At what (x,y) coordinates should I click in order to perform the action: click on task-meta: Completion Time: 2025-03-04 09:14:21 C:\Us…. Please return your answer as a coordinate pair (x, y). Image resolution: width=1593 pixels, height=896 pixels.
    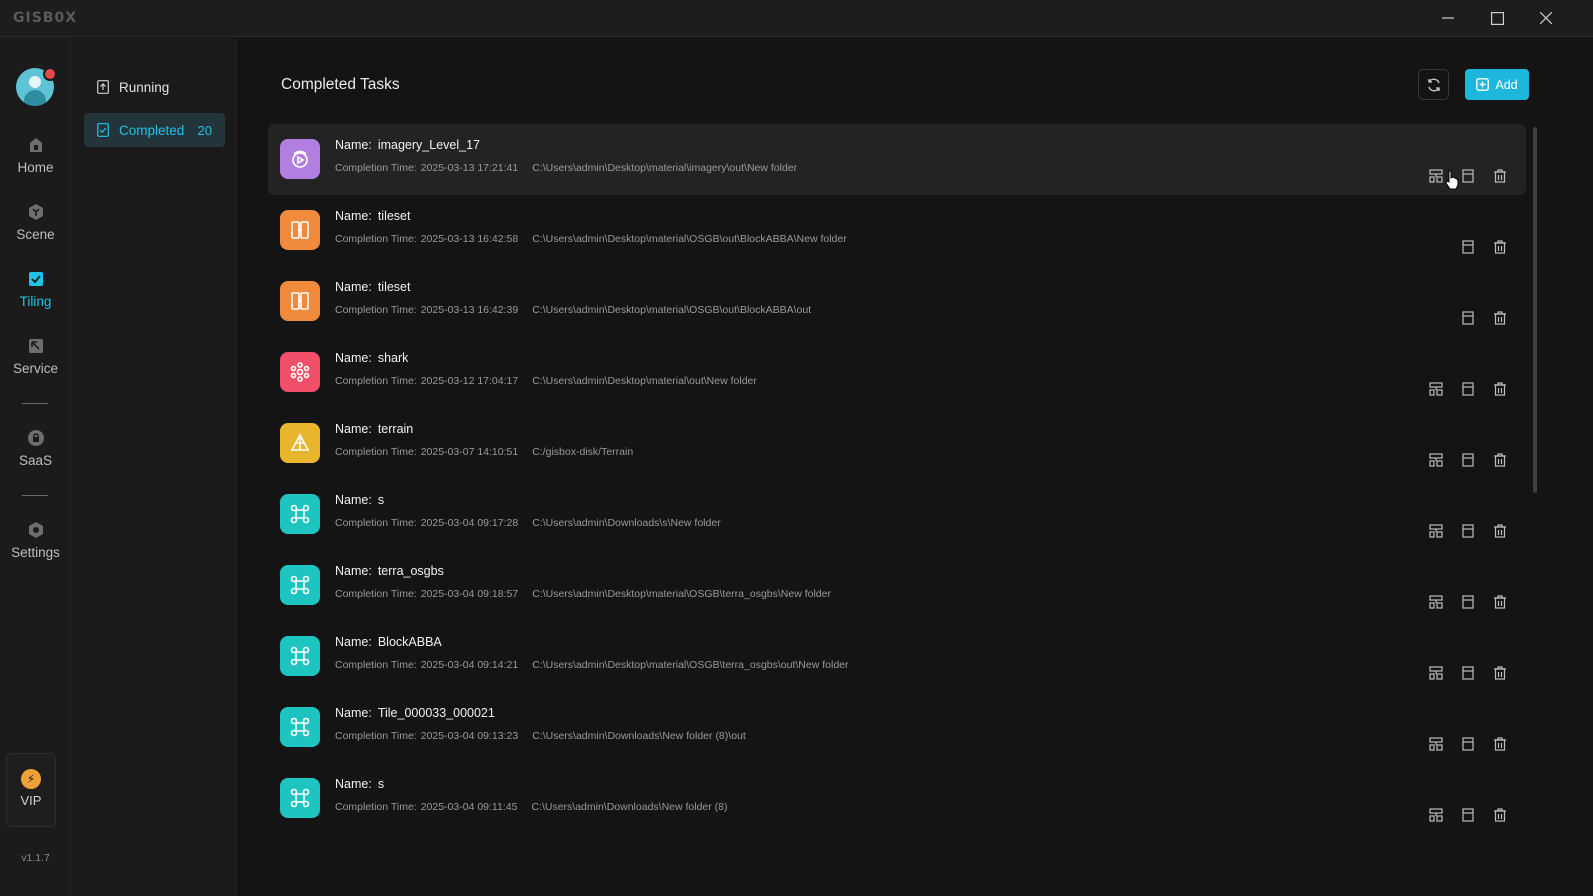
    Looking at the image, I should click on (592, 665).